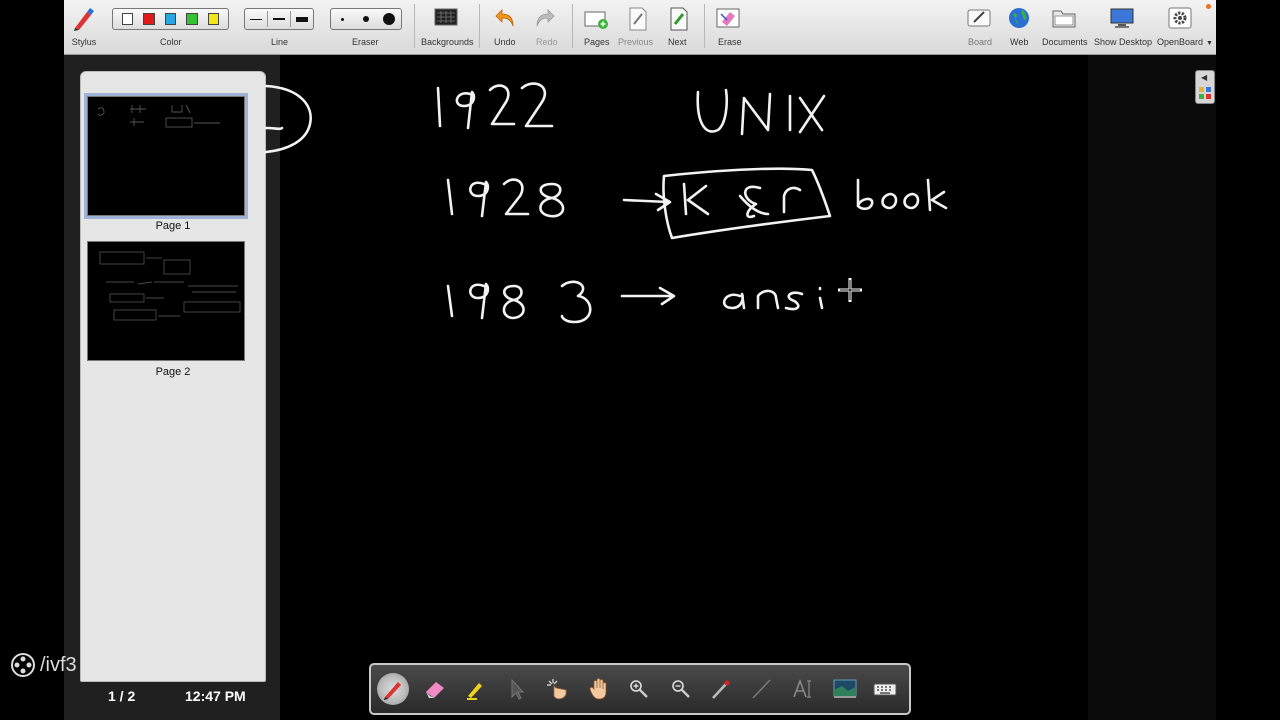 Image resolution: width=1280 pixels, height=720 pixels. What do you see at coordinates (979, 18) in the screenshot?
I see `board-icon` at bounding box center [979, 18].